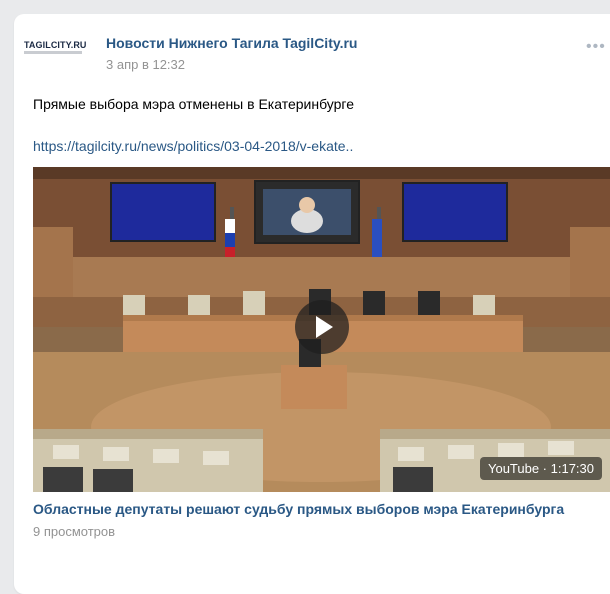  Describe the element at coordinates (232, 43) in the screenshot. I see `author-name: Новости Нижнего Тагила TagilCity.ru` at that location.